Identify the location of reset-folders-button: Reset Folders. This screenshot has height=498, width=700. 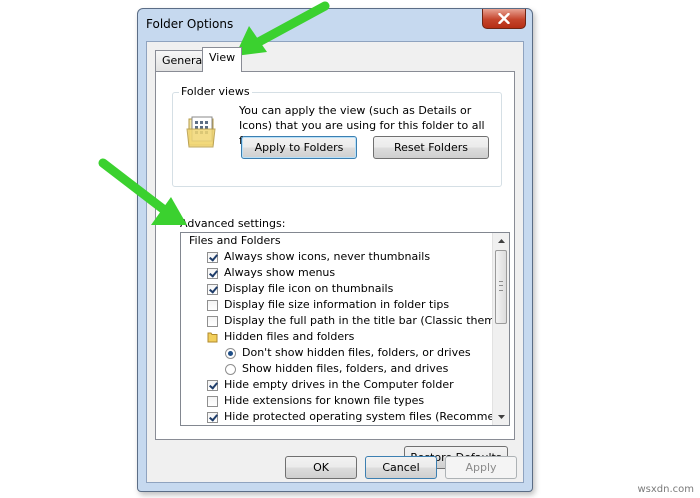
(431, 147).